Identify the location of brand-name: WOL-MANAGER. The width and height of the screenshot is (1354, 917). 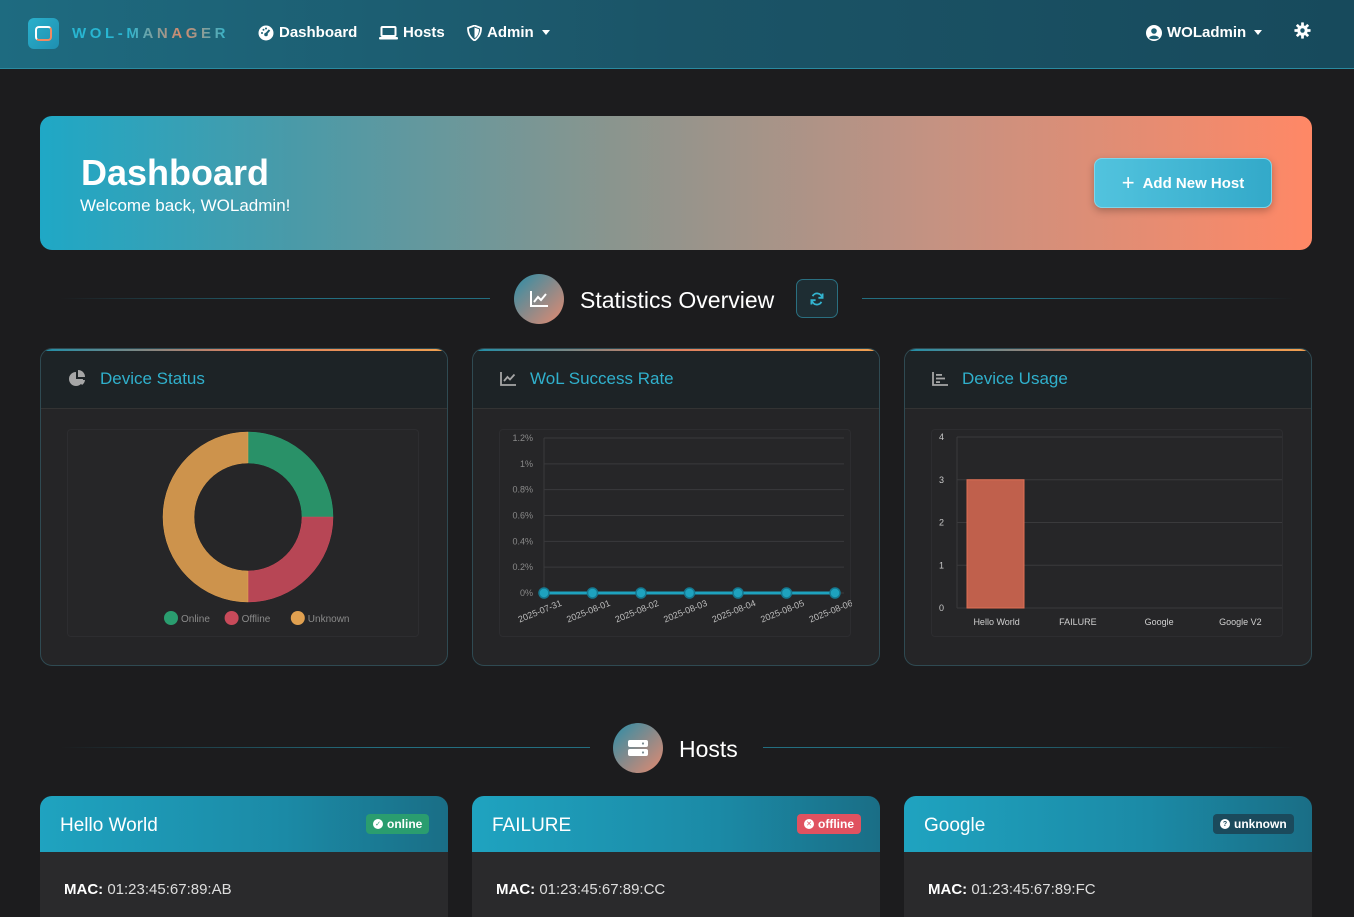
(151, 33).